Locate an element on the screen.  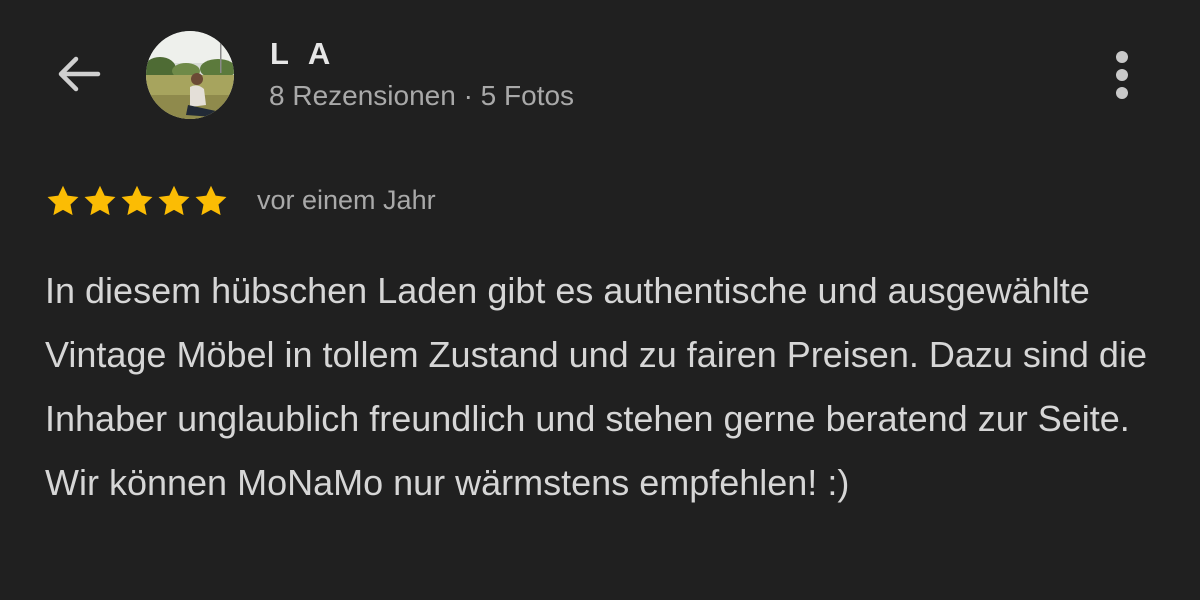
review-date: vor einem Jahr is located at coordinates (346, 200).